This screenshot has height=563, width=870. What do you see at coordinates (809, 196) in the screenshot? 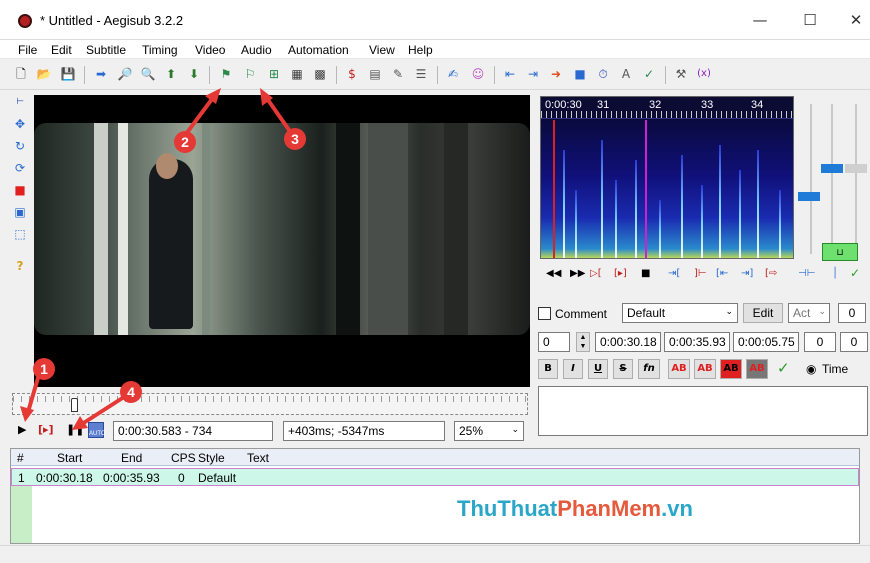
I see `zoom-slider-thumb` at bounding box center [809, 196].